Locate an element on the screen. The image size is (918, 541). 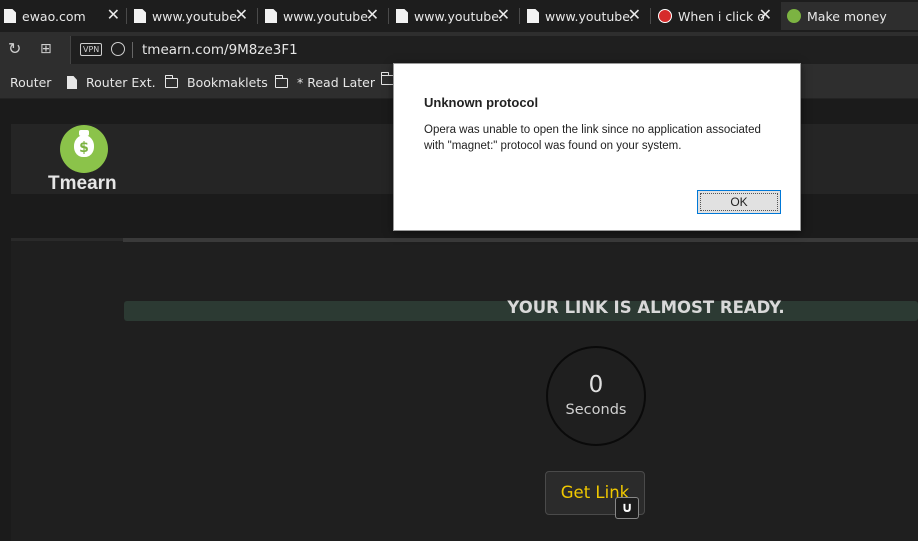
tab-1: ewao.com ✕ is located at coordinates (65, 16).